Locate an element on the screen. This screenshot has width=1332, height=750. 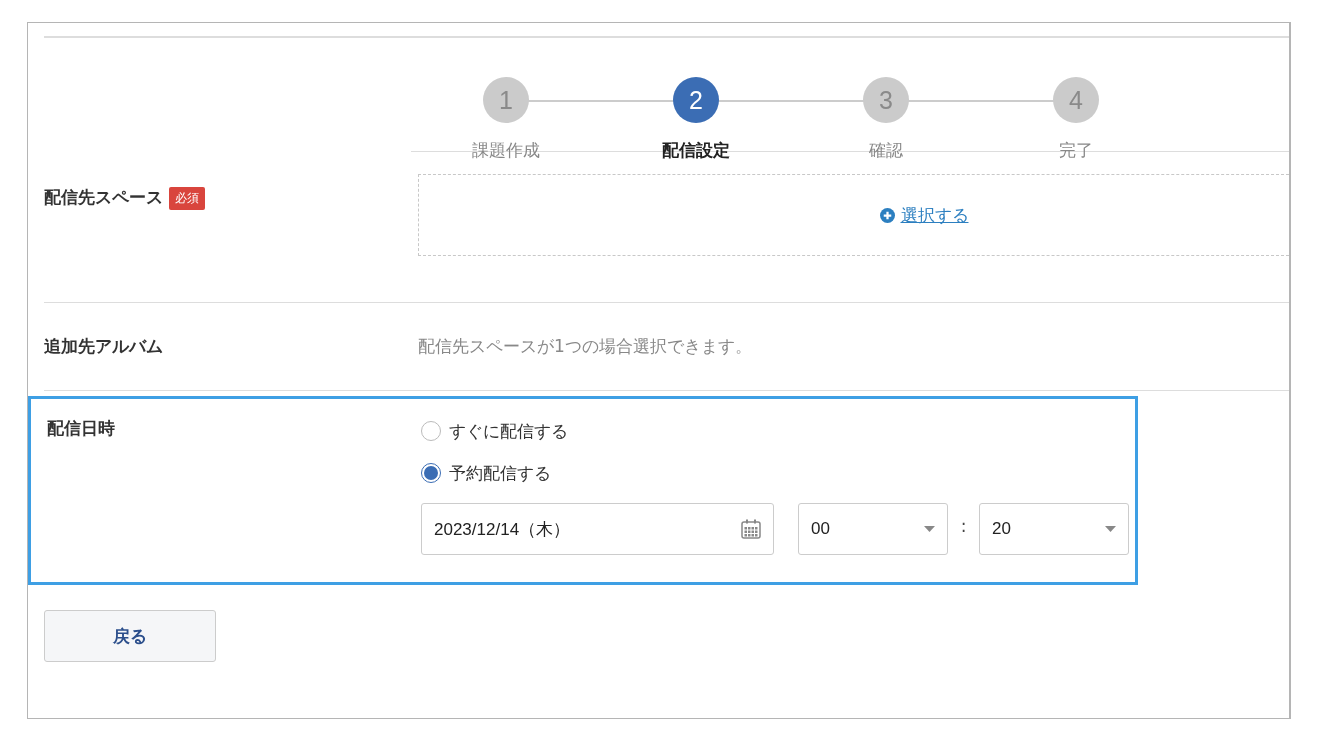
required-badge: 必須 is located at coordinates (187, 198).